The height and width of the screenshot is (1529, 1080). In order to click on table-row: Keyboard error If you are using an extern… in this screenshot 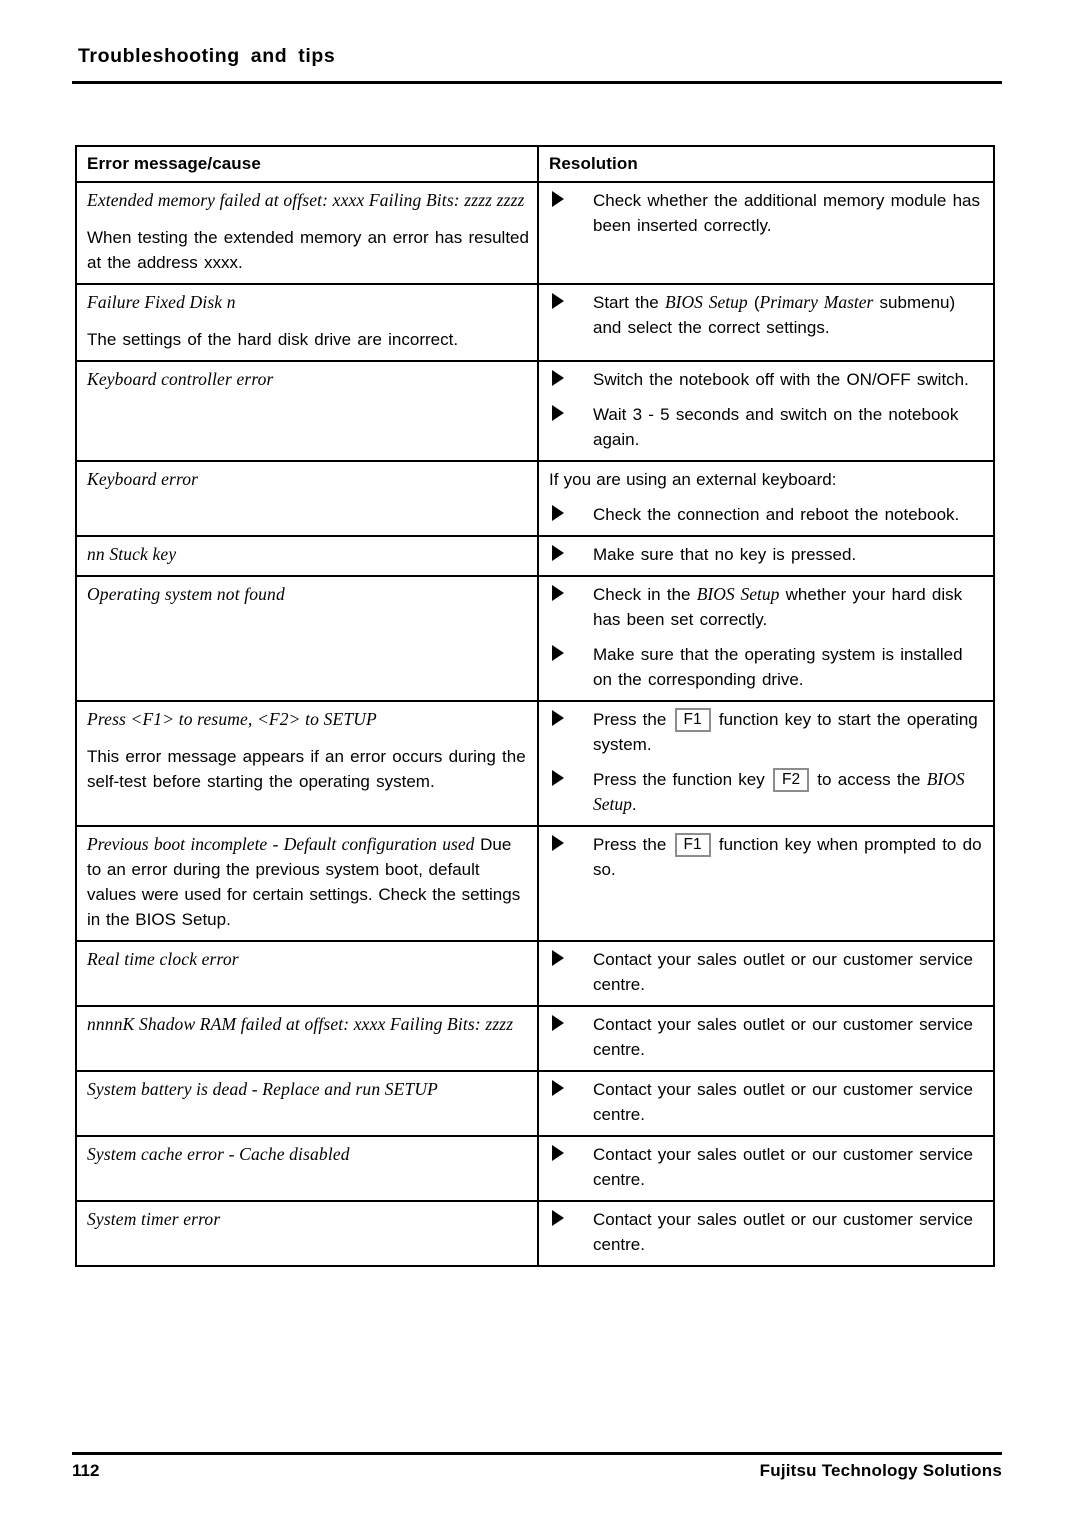, I will do `click(535, 498)`.